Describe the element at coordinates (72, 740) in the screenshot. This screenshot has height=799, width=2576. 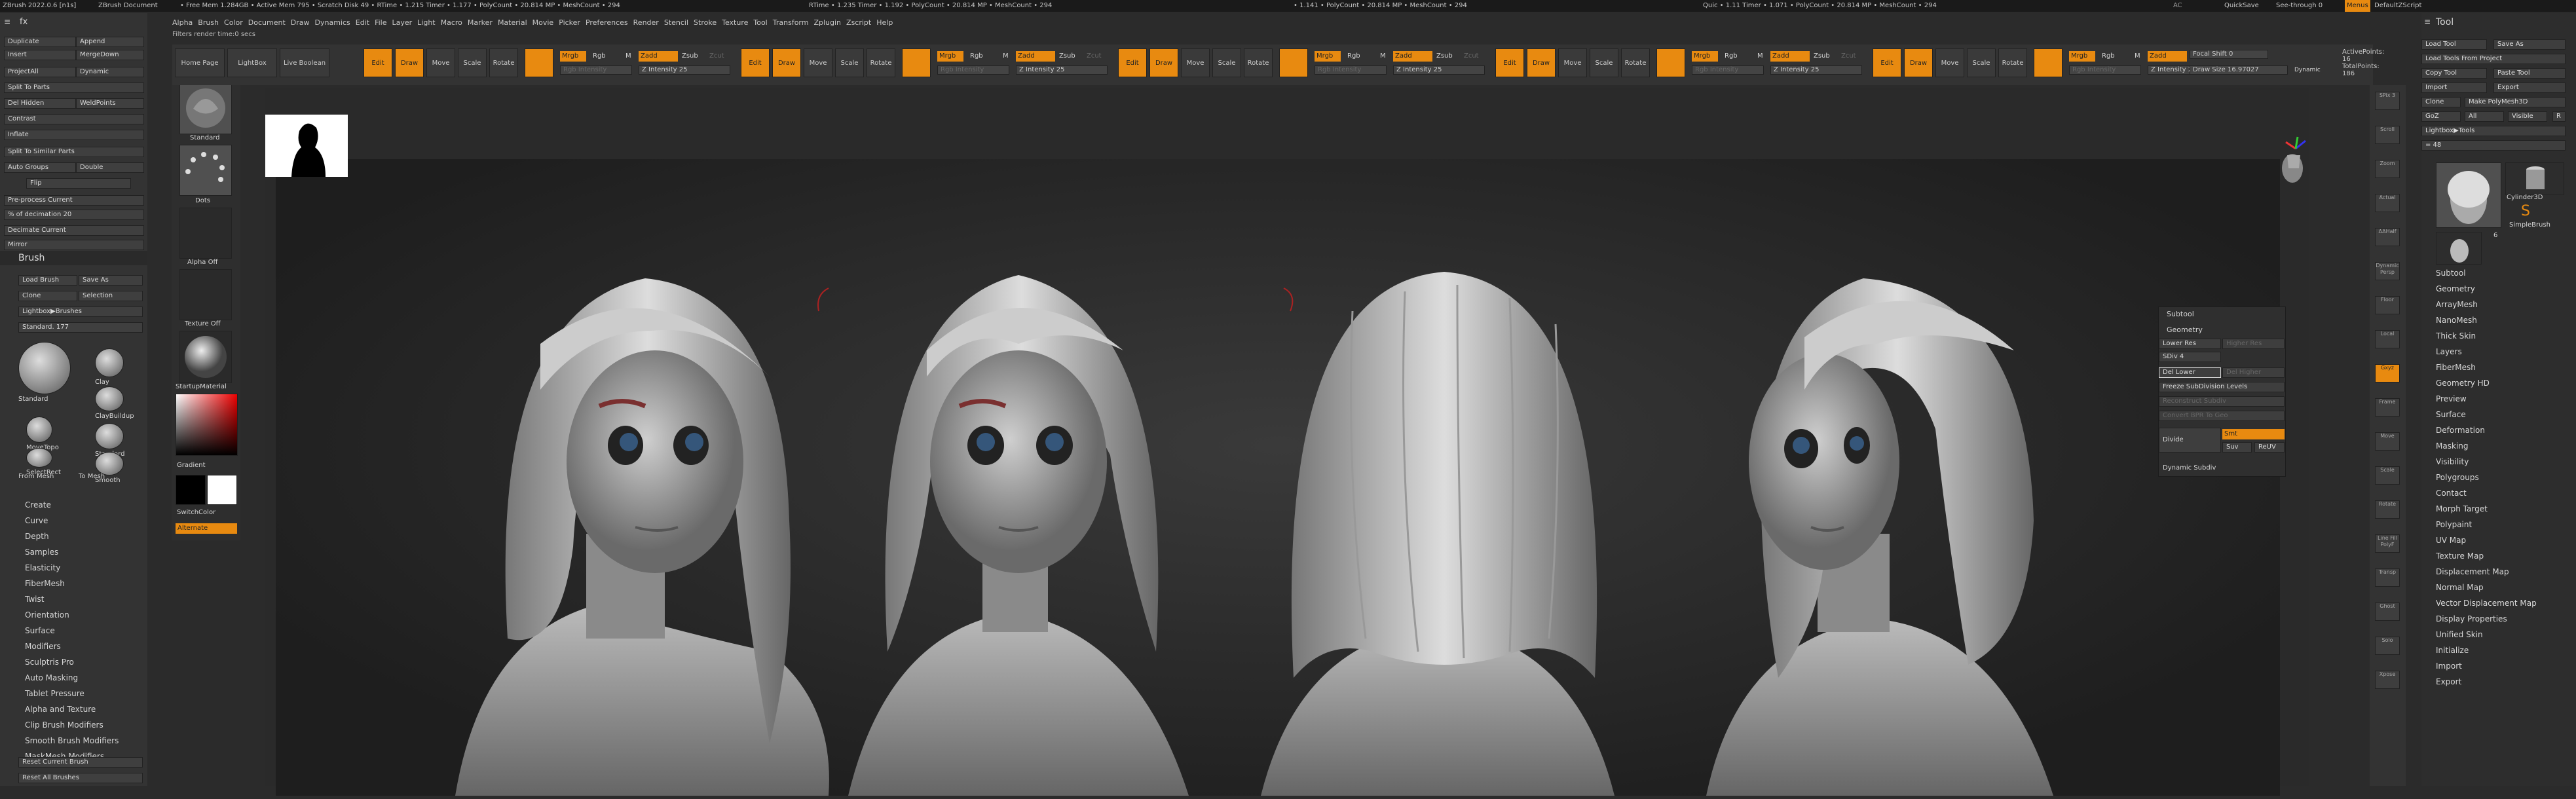
I see `brush-submenu-smooth-brush-modifiers: Smooth Brush Modifiers` at that location.